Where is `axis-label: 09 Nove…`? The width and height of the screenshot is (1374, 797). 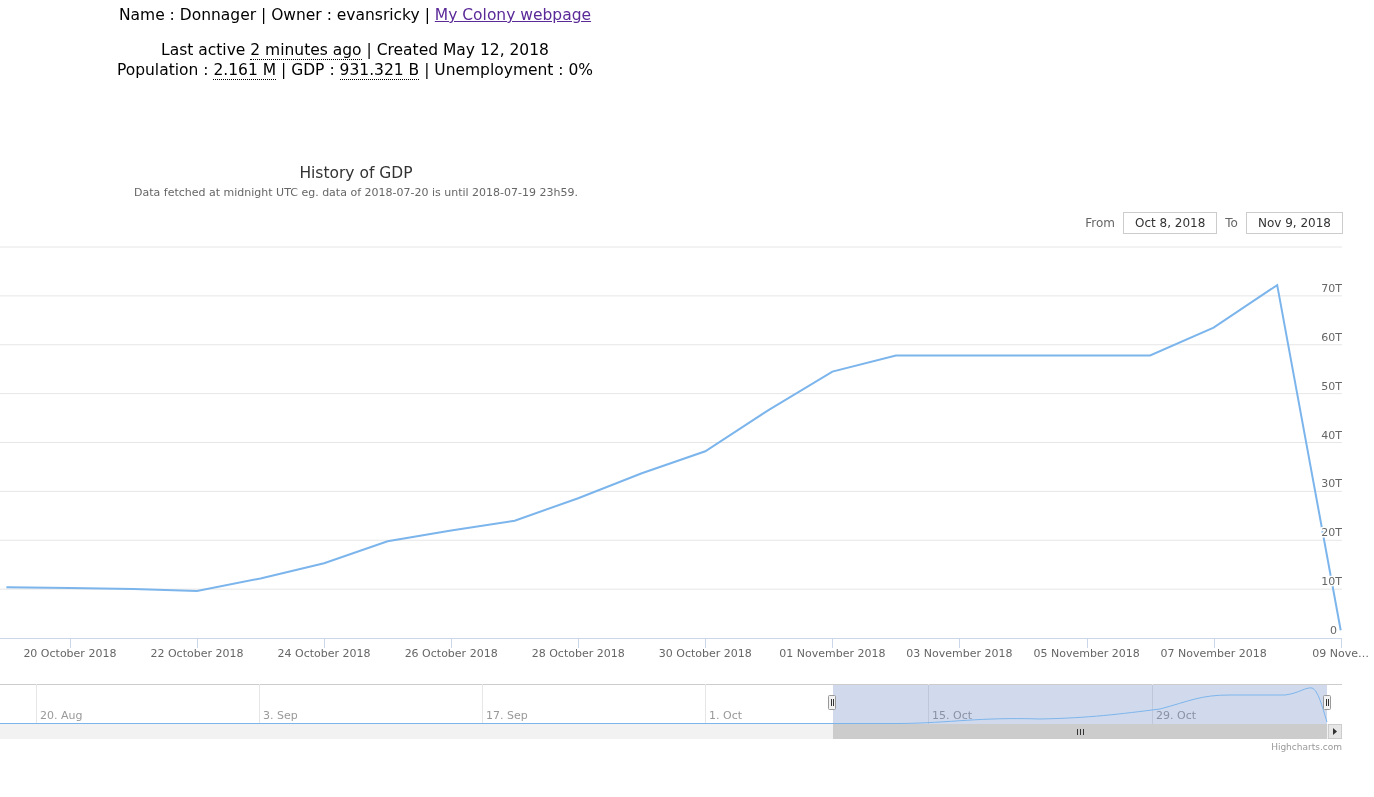 axis-label: 09 Nove… is located at coordinates (1341, 653).